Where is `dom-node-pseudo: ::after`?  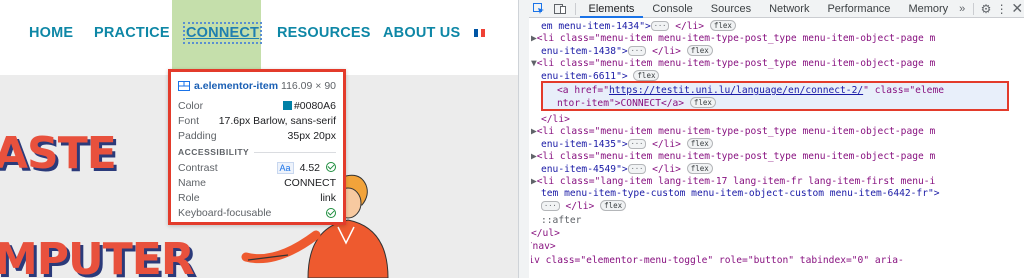 dom-node-pseudo: ::after is located at coordinates (561, 221).